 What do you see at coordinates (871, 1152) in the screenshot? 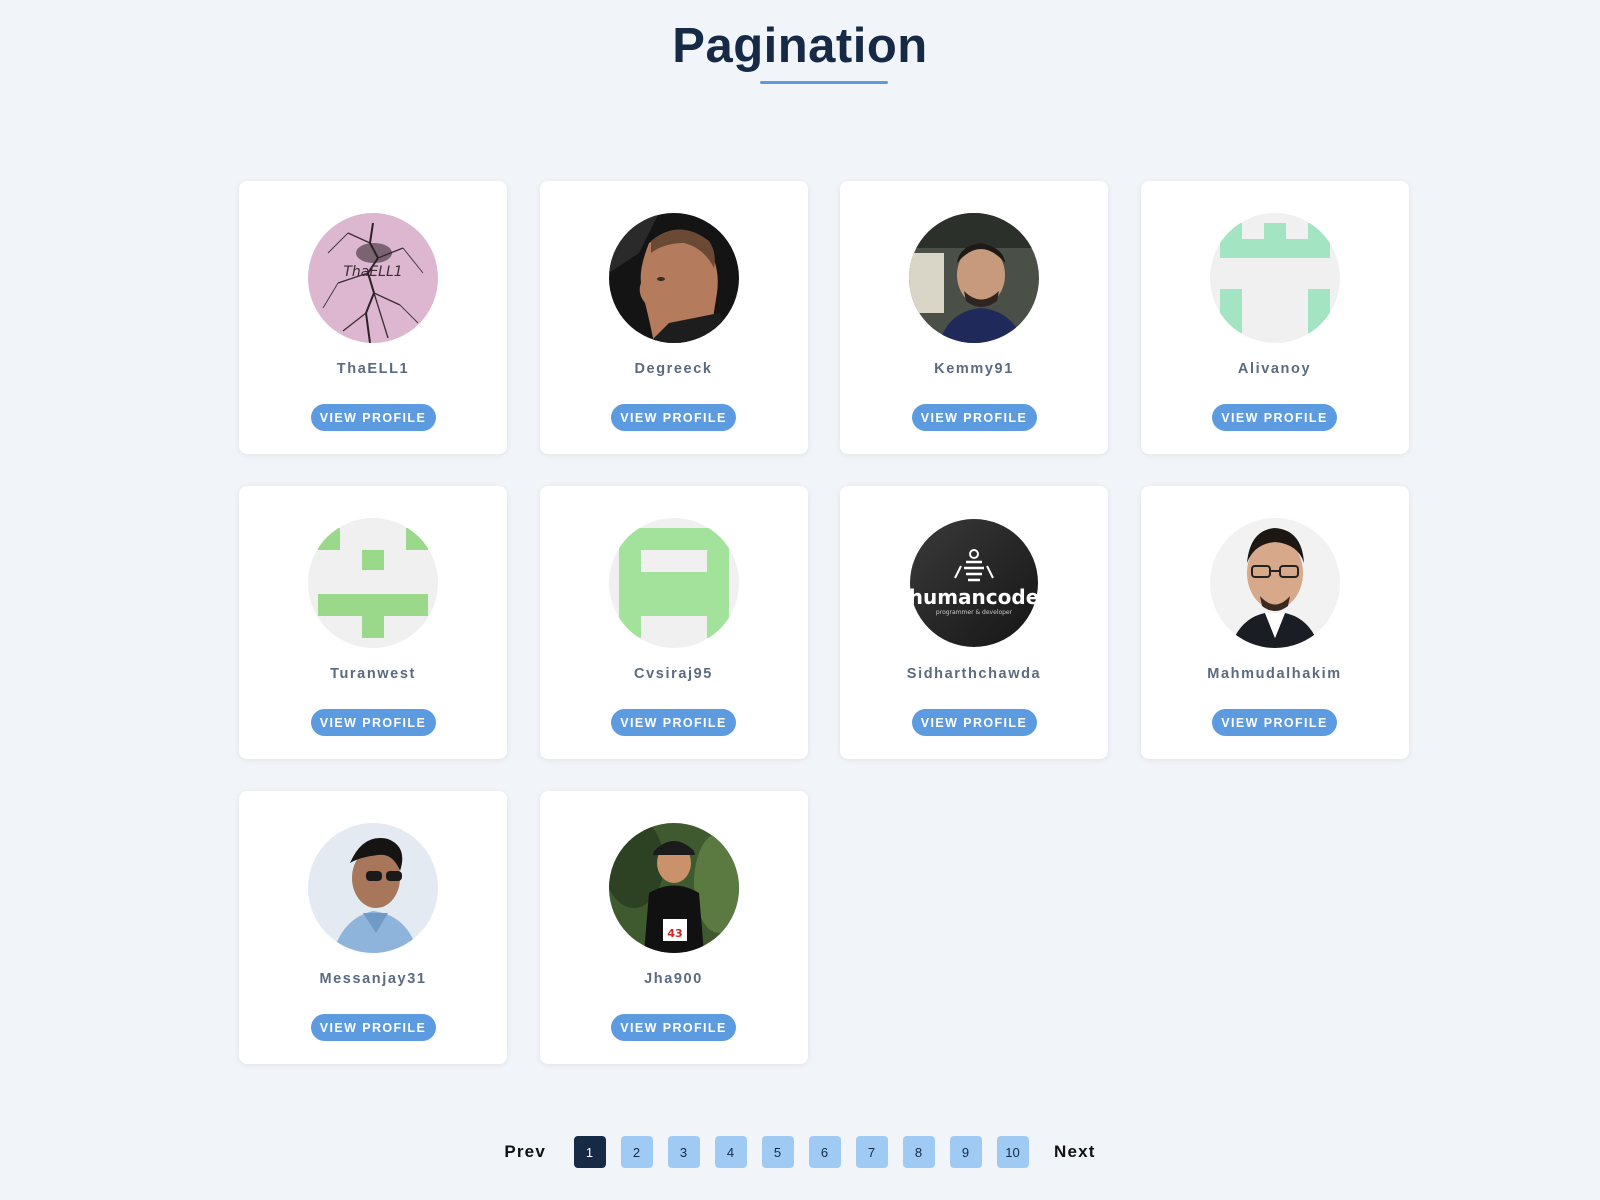
I see `page-button-7: 7` at bounding box center [871, 1152].